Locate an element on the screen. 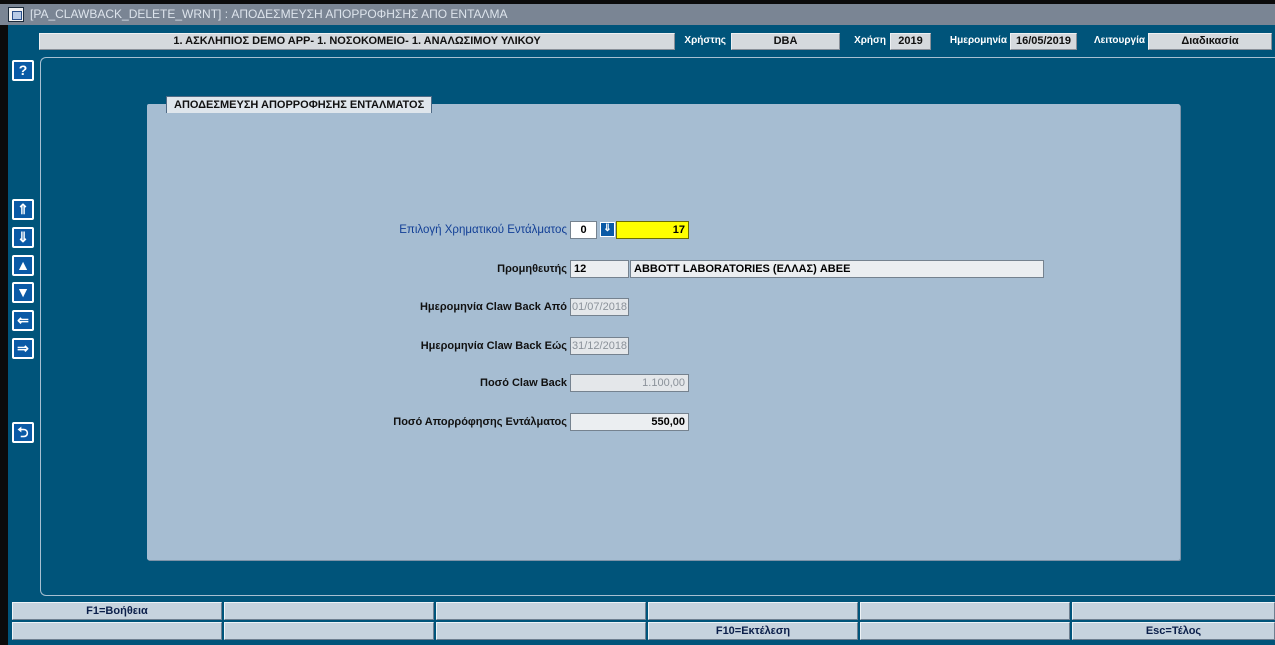 This screenshot has height=645, width=1275. next-record-button: ▼ is located at coordinates (23, 292).